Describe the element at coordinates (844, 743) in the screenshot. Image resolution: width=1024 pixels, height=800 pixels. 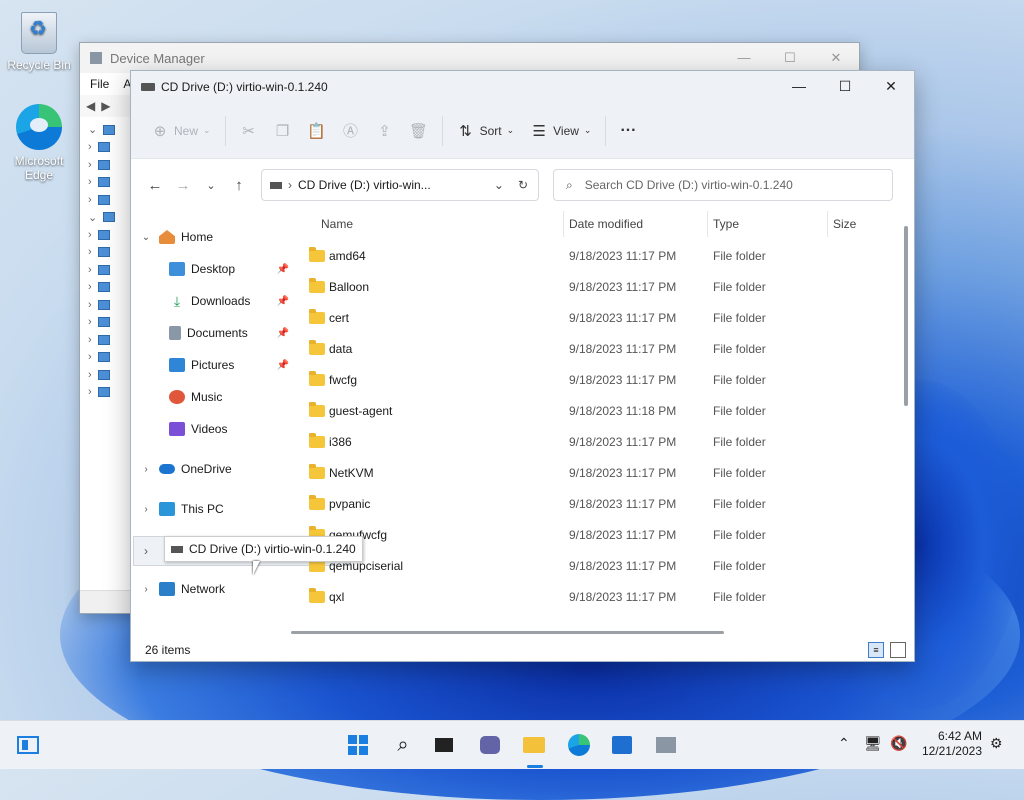
I see `chevron-up-icon: ⌃` at that location.